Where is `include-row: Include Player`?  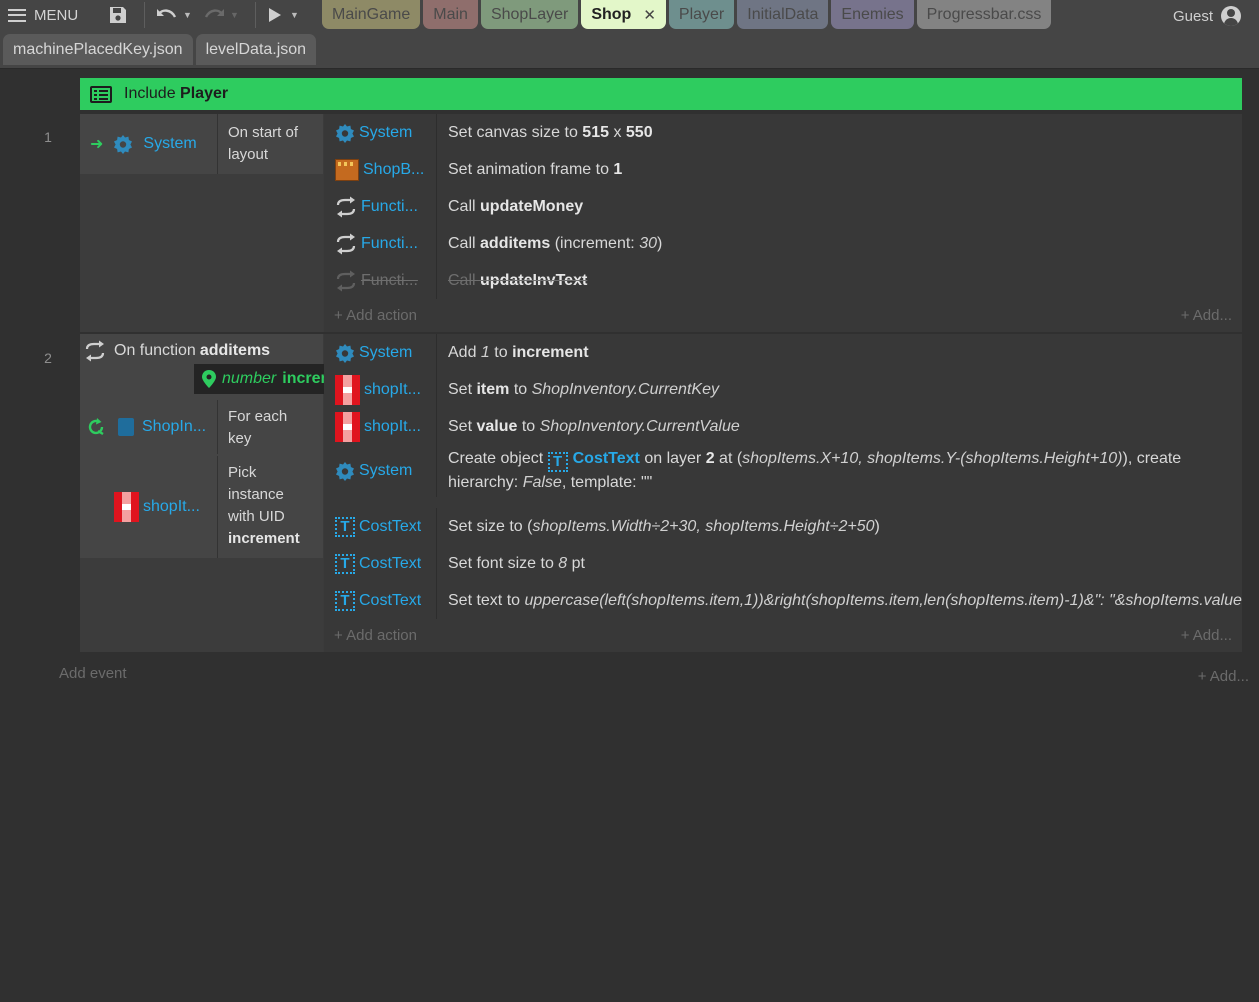
include-row: Include Player is located at coordinates (661, 94).